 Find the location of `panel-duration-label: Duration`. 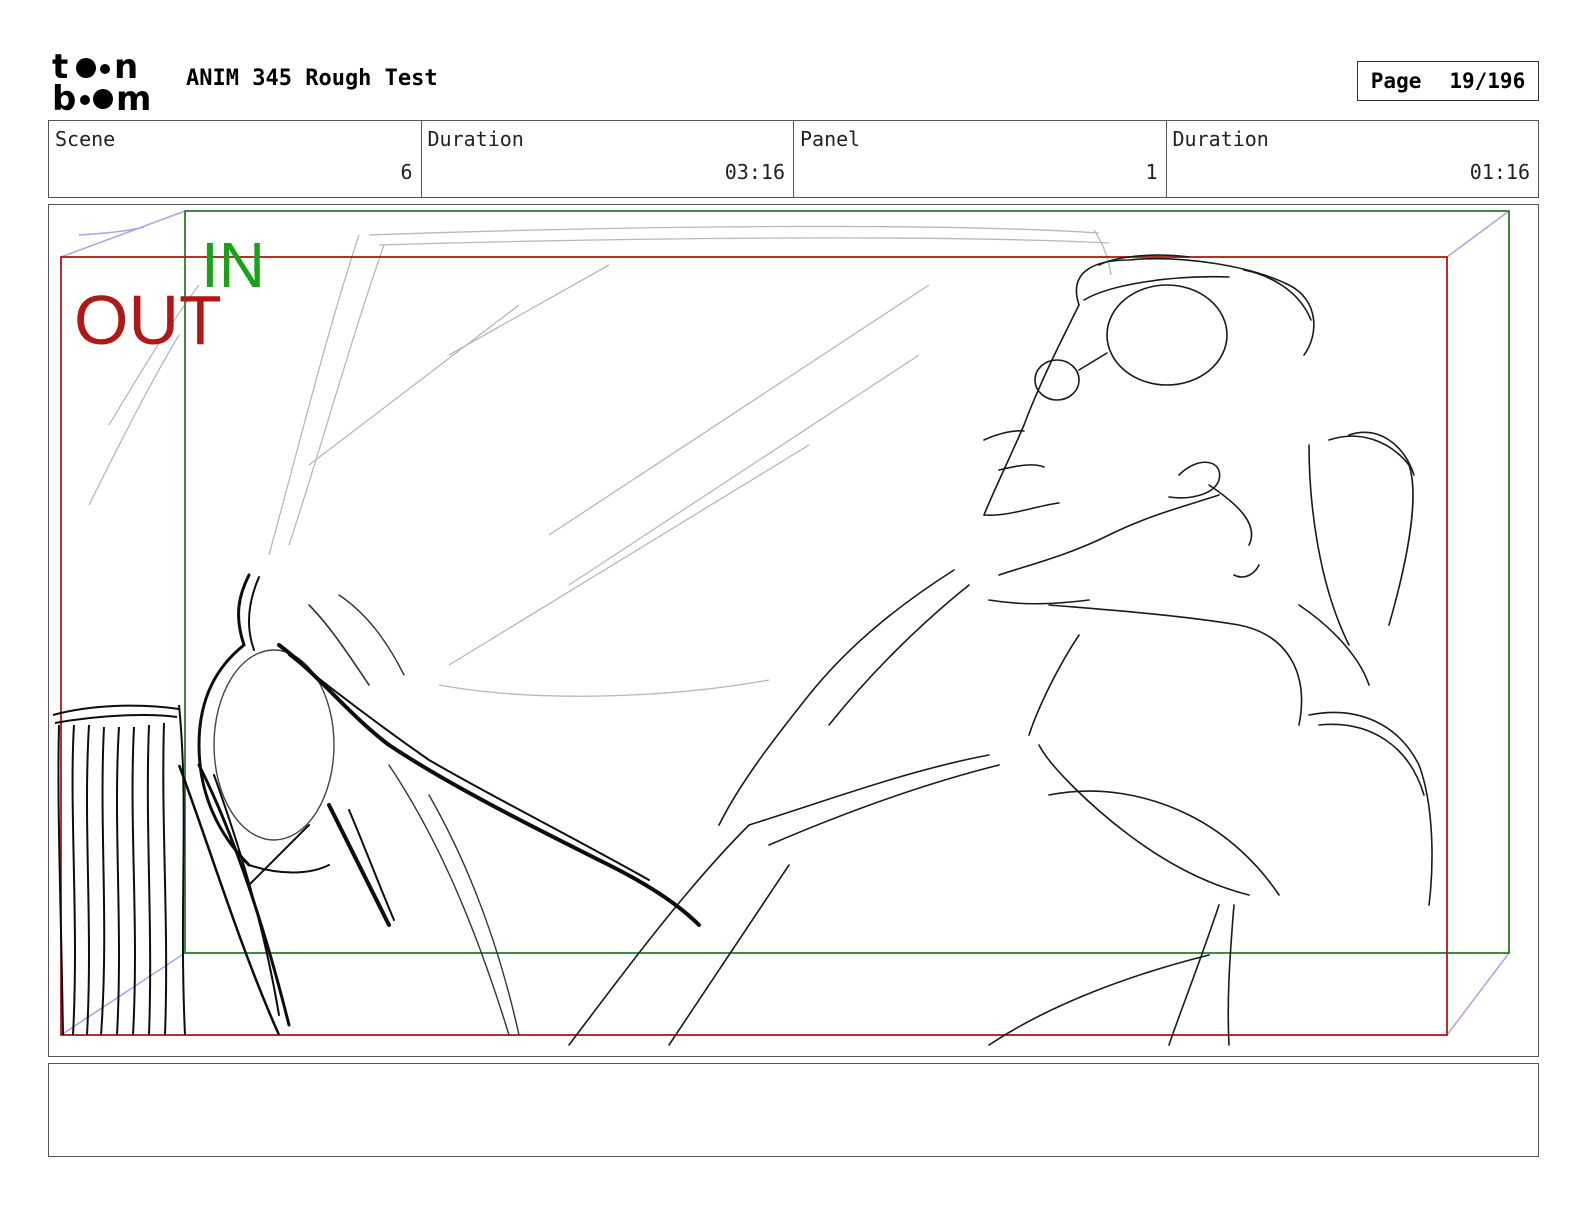

panel-duration-label: Duration is located at coordinates (1220, 139).